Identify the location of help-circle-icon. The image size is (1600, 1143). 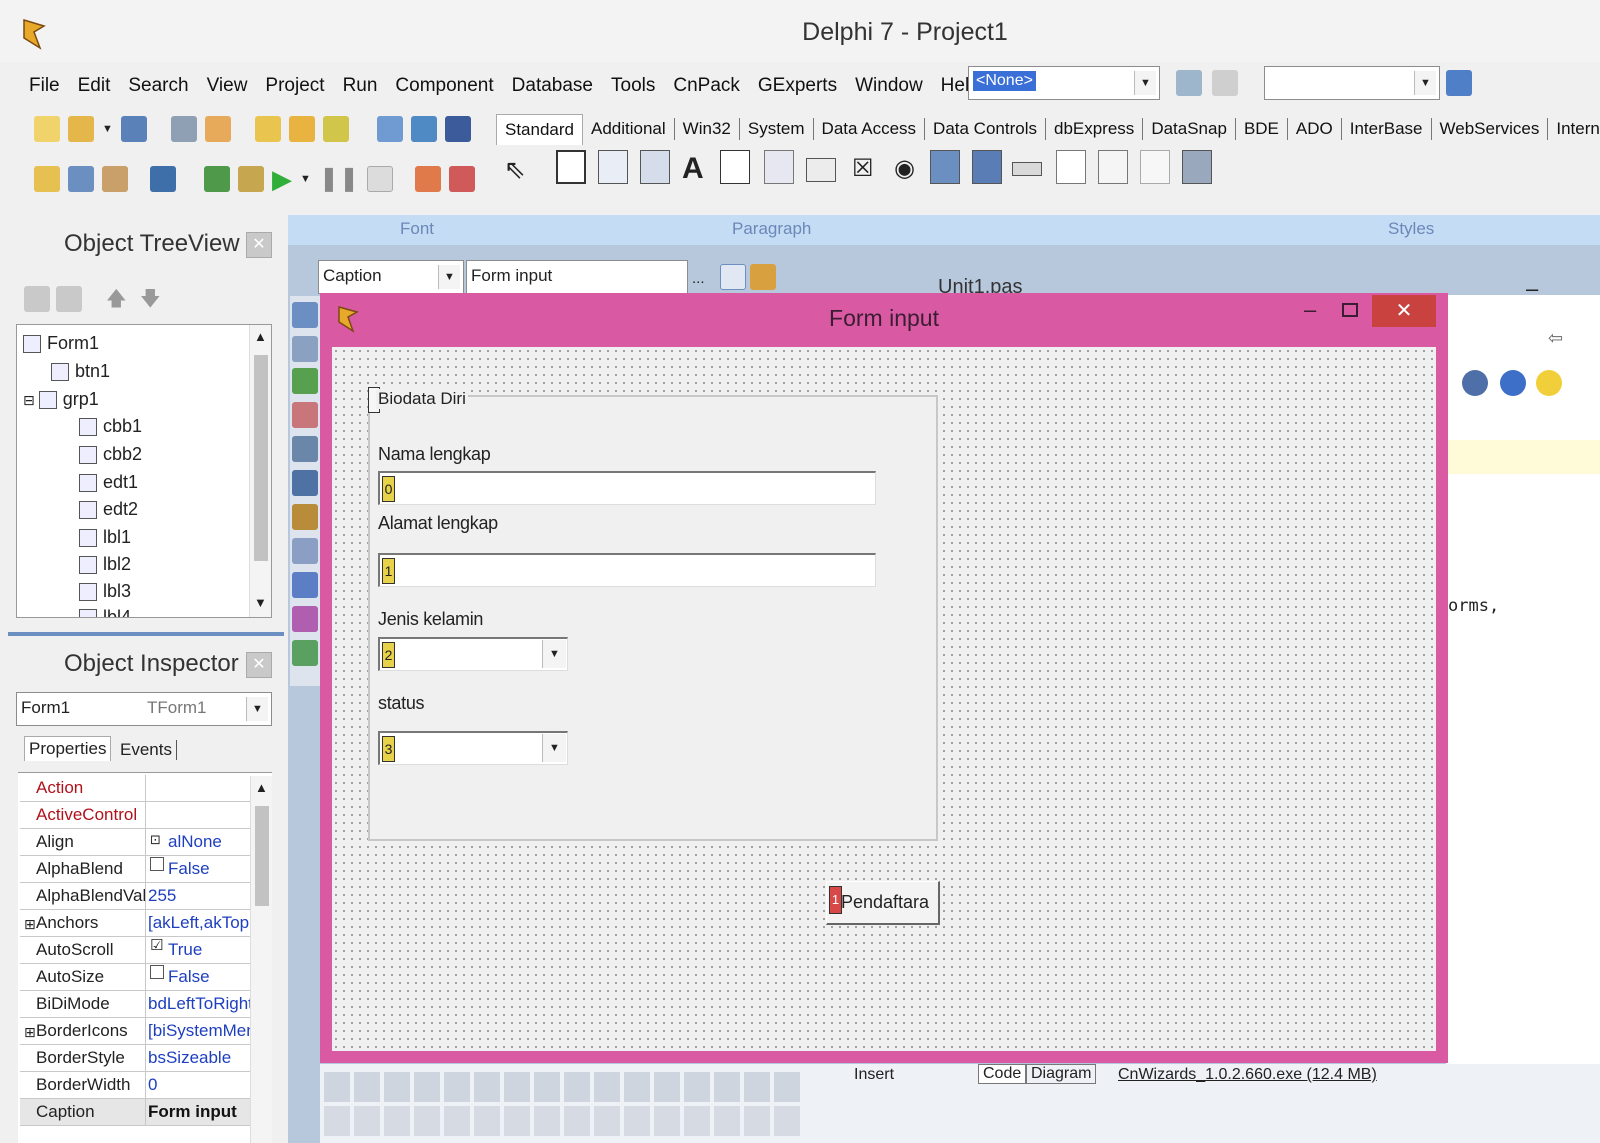
(1513, 383).